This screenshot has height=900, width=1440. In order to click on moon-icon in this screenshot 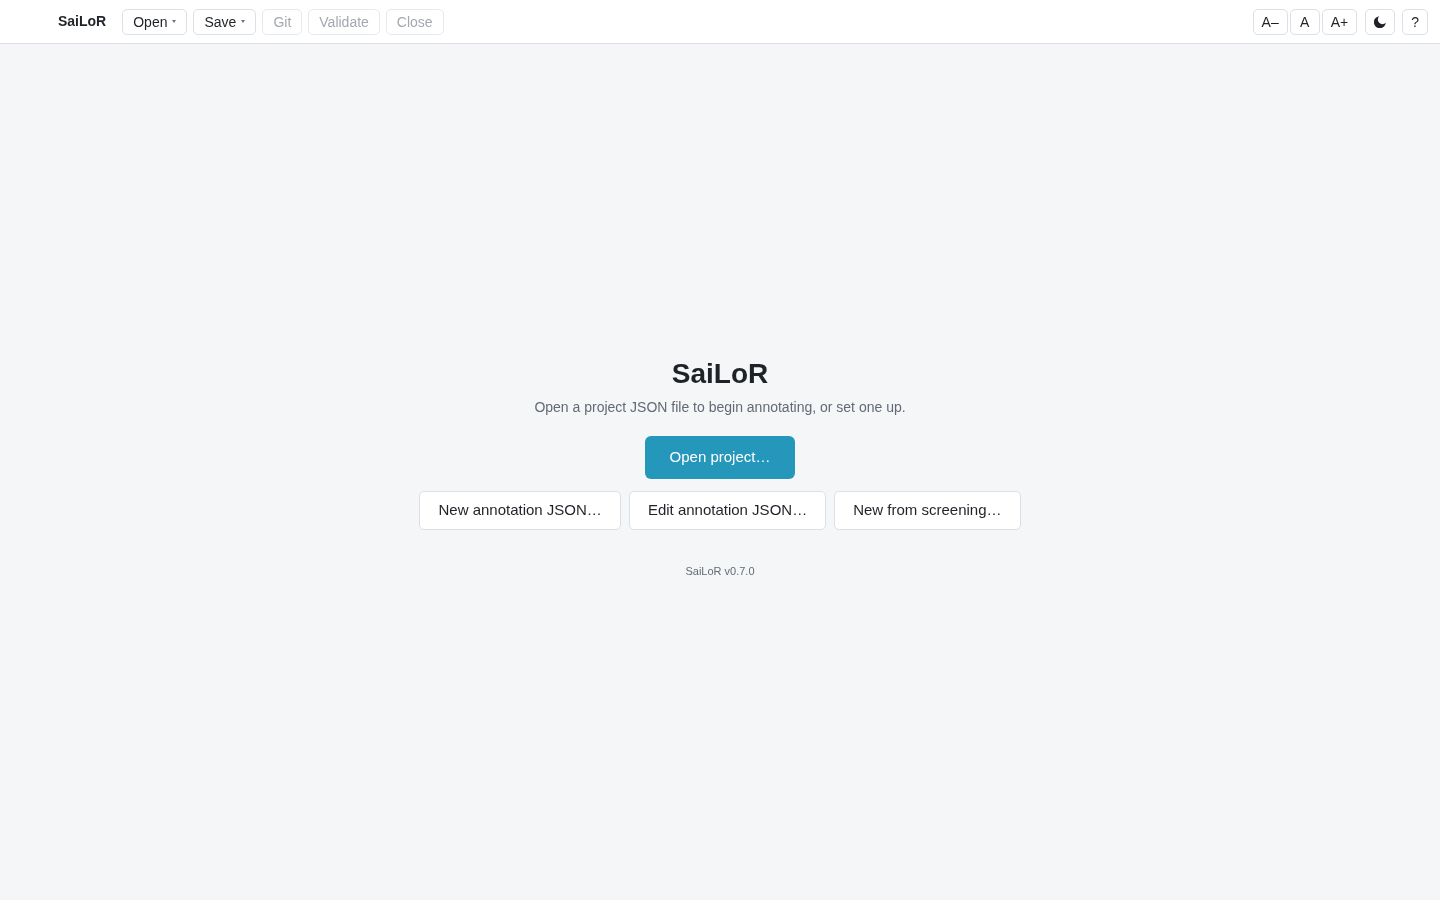, I will do `click(1380, 21)`.